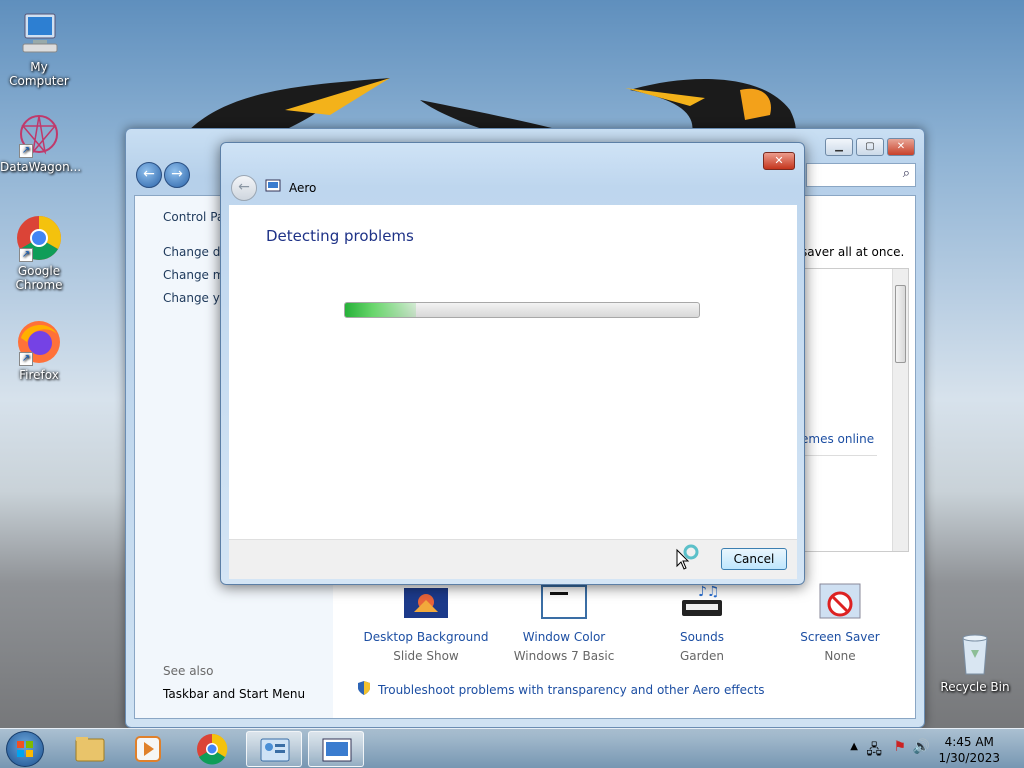 The width and height of the screenshot is (1024, 768). What do you see at coordinates (839, 455) in the screenshot?
I see `divider` at bounding box center [839, 455].